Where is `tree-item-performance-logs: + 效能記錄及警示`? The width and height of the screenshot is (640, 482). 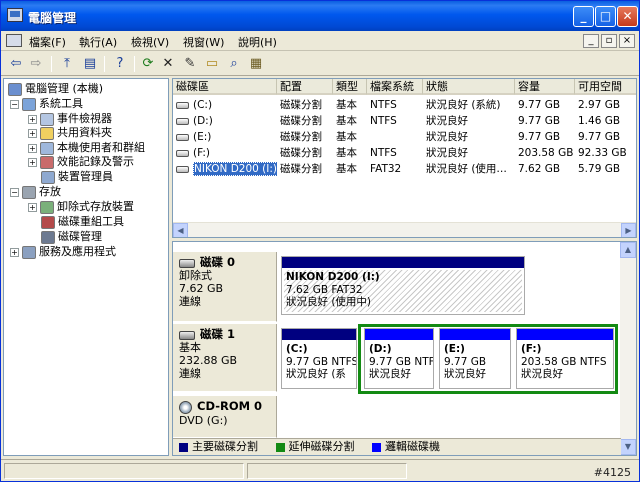 tree-item-performance-logs: + 效能記錄及警示 is located at coordinates (81, 161).